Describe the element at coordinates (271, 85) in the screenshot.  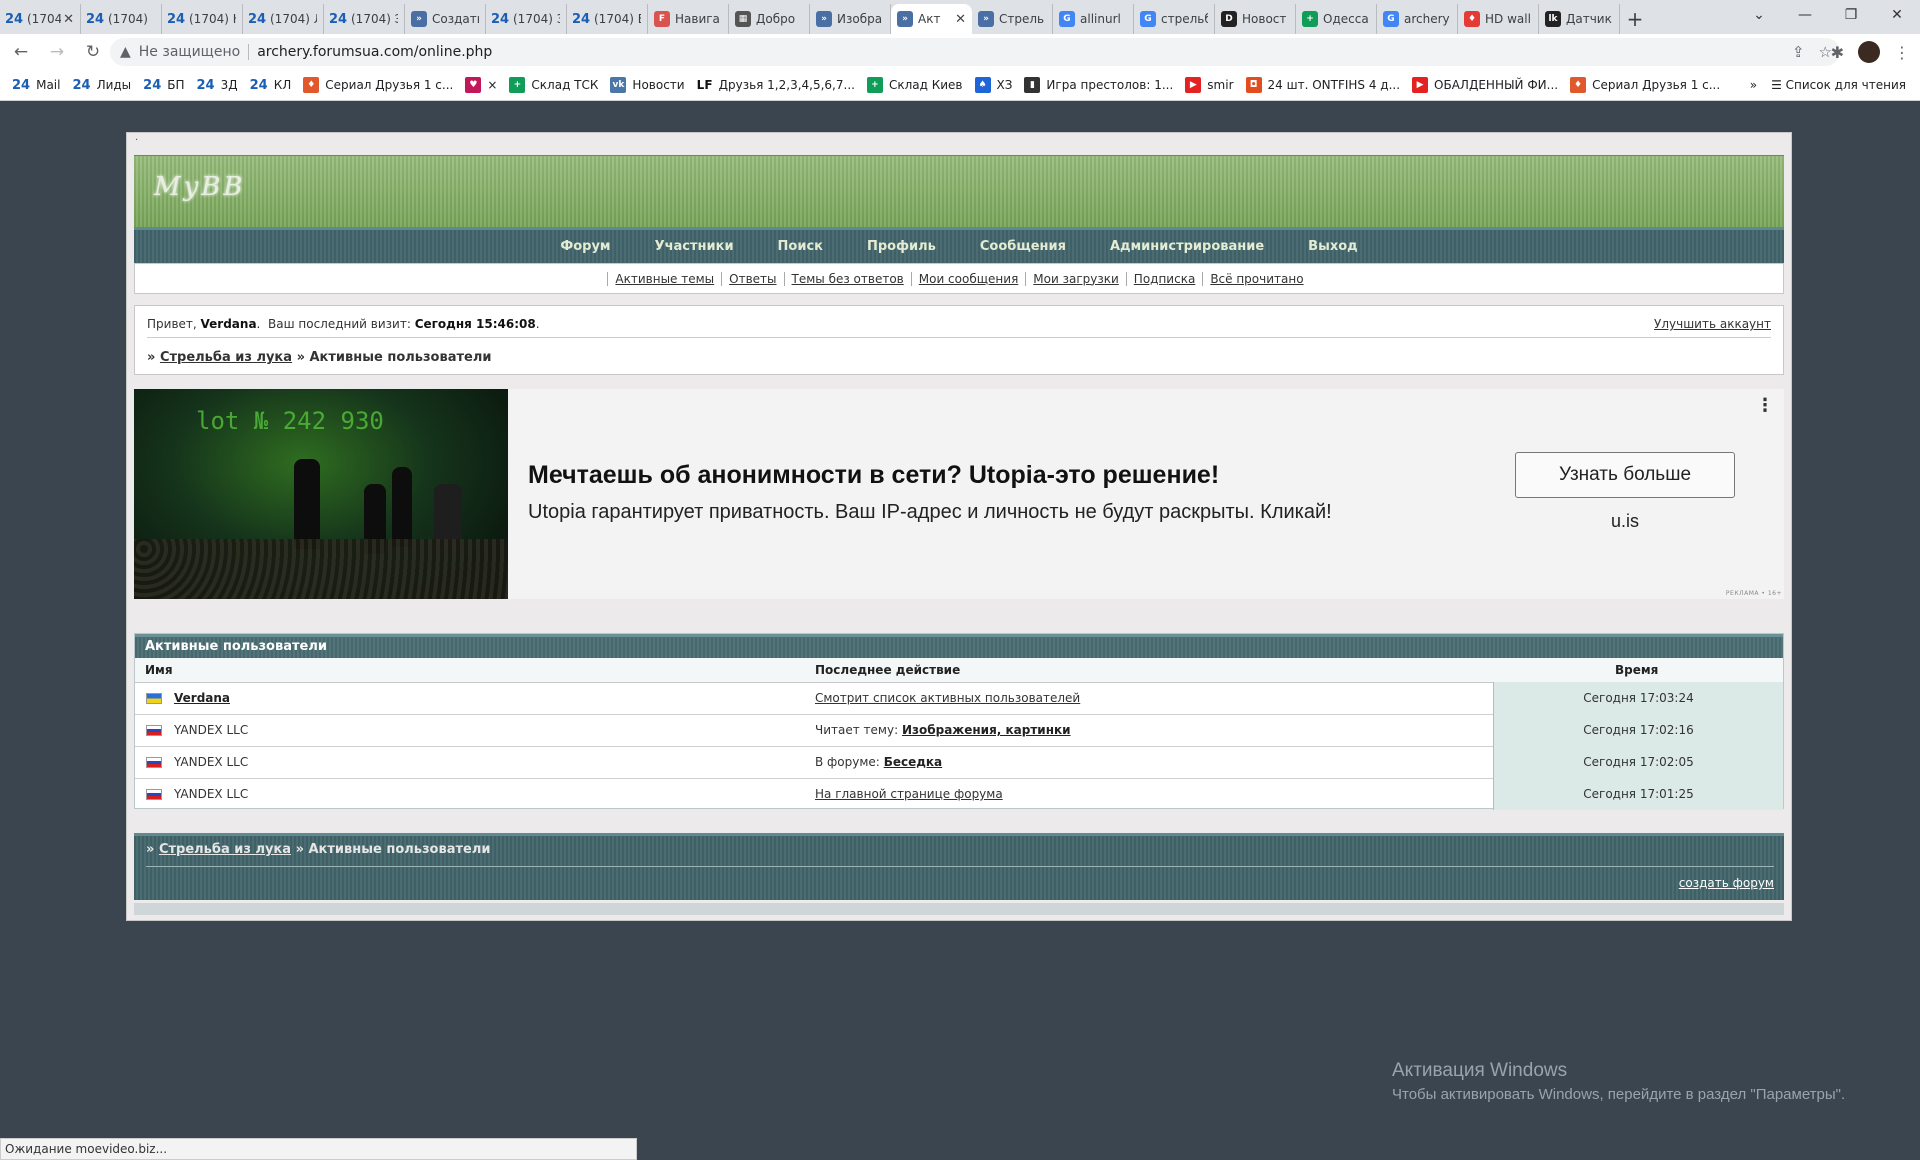
I see `bookmark-item: 24 КЛ` at that location.